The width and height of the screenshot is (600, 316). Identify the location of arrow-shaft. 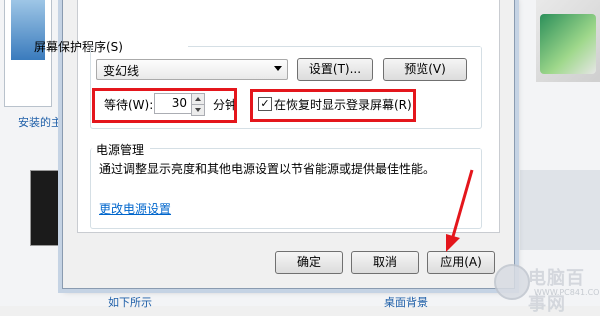
(462, 205).